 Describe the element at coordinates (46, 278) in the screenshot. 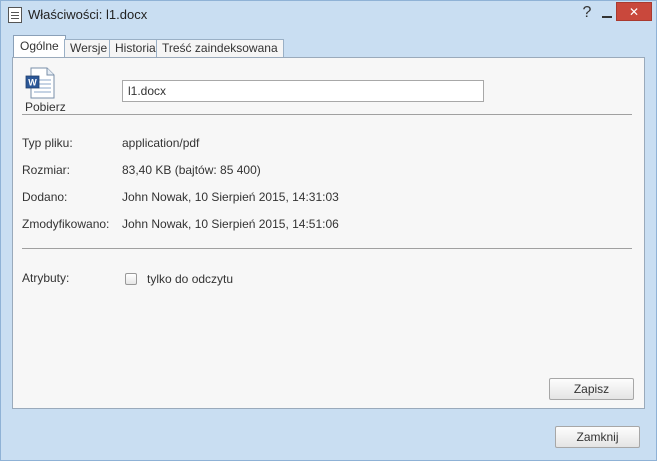

I see `attributes-label: Atrybuty:` at that location.